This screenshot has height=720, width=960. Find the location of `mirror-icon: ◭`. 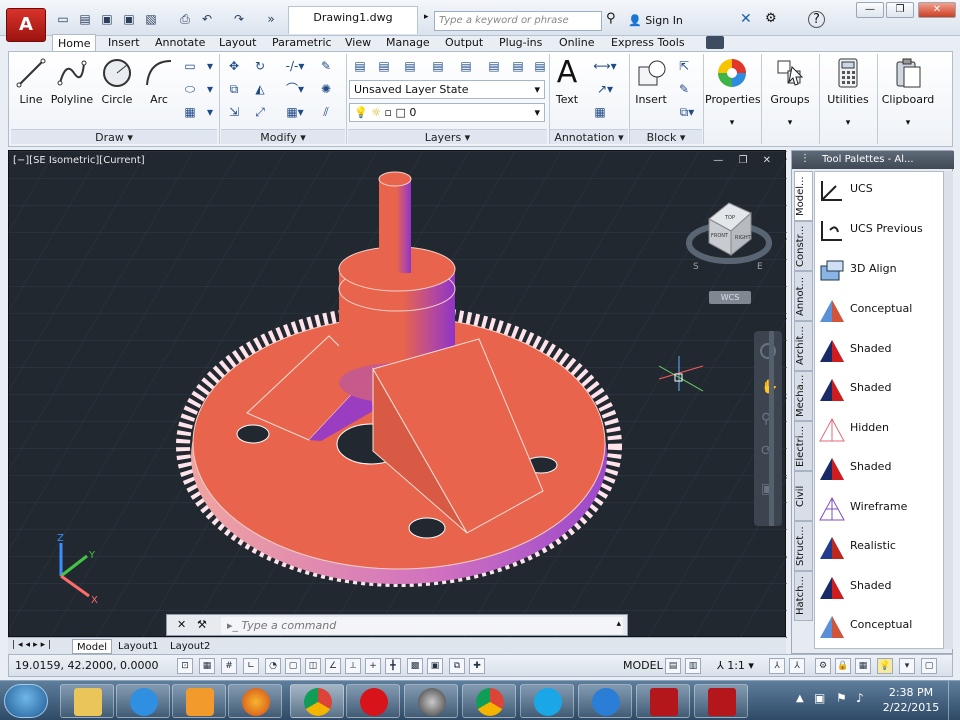

mirror-icon: ◭ is located at coordinates (260, 89).